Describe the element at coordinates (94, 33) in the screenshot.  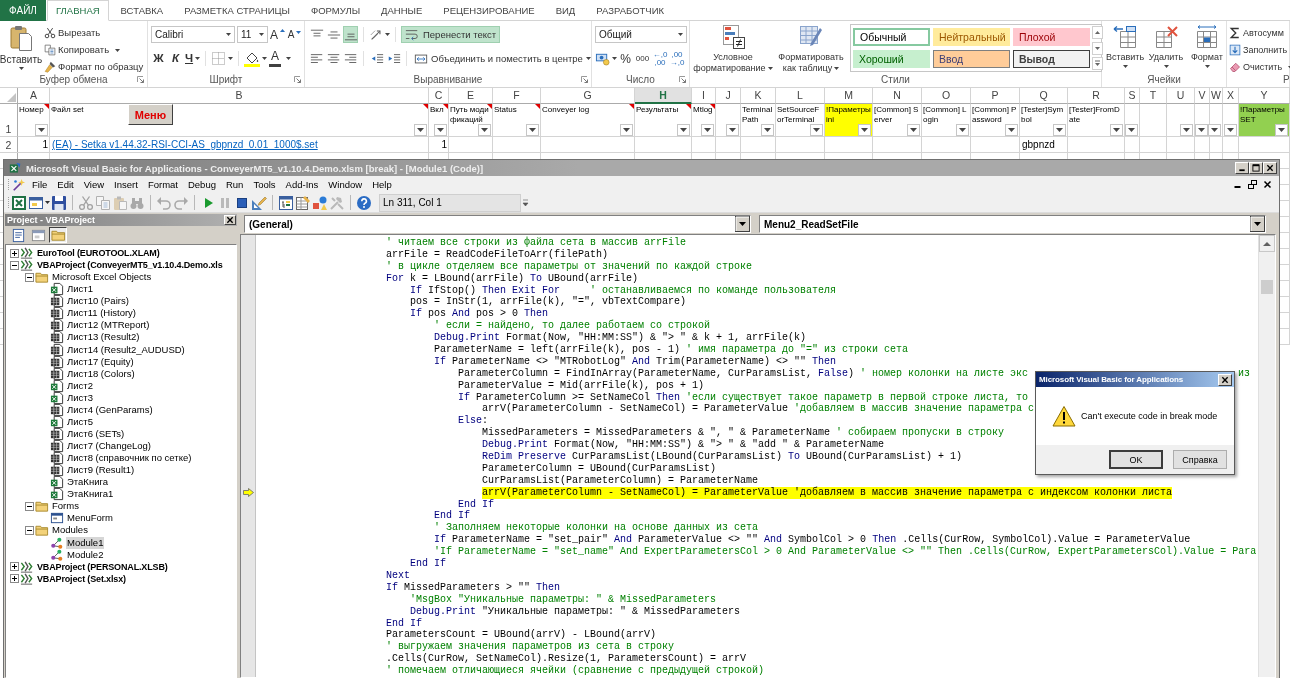
I see `cut-button: Вырезать` at that location.